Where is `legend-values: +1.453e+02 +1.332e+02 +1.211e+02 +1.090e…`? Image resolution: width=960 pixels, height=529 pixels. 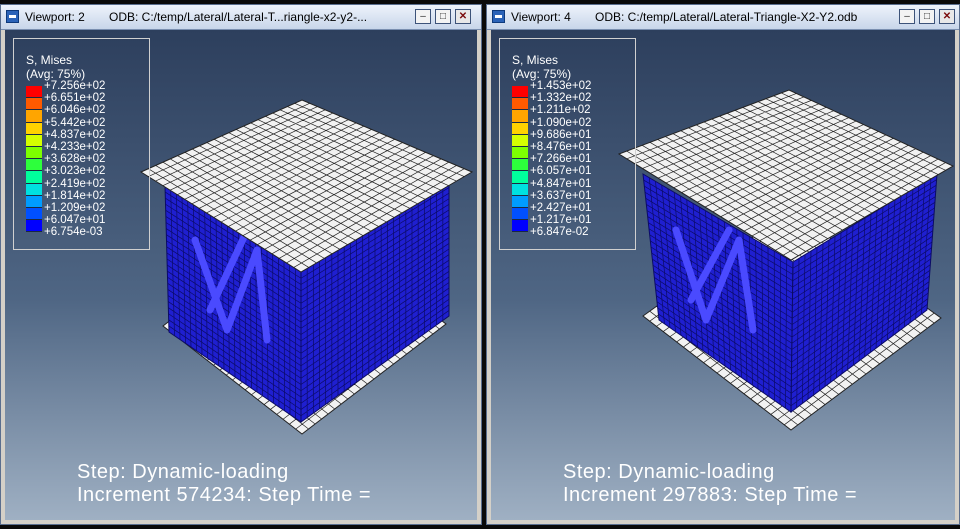
legend-values: +1.453e+02 +1.332e+02 +1.211e+02 +1.090e… is located at coordinates (560, 159).